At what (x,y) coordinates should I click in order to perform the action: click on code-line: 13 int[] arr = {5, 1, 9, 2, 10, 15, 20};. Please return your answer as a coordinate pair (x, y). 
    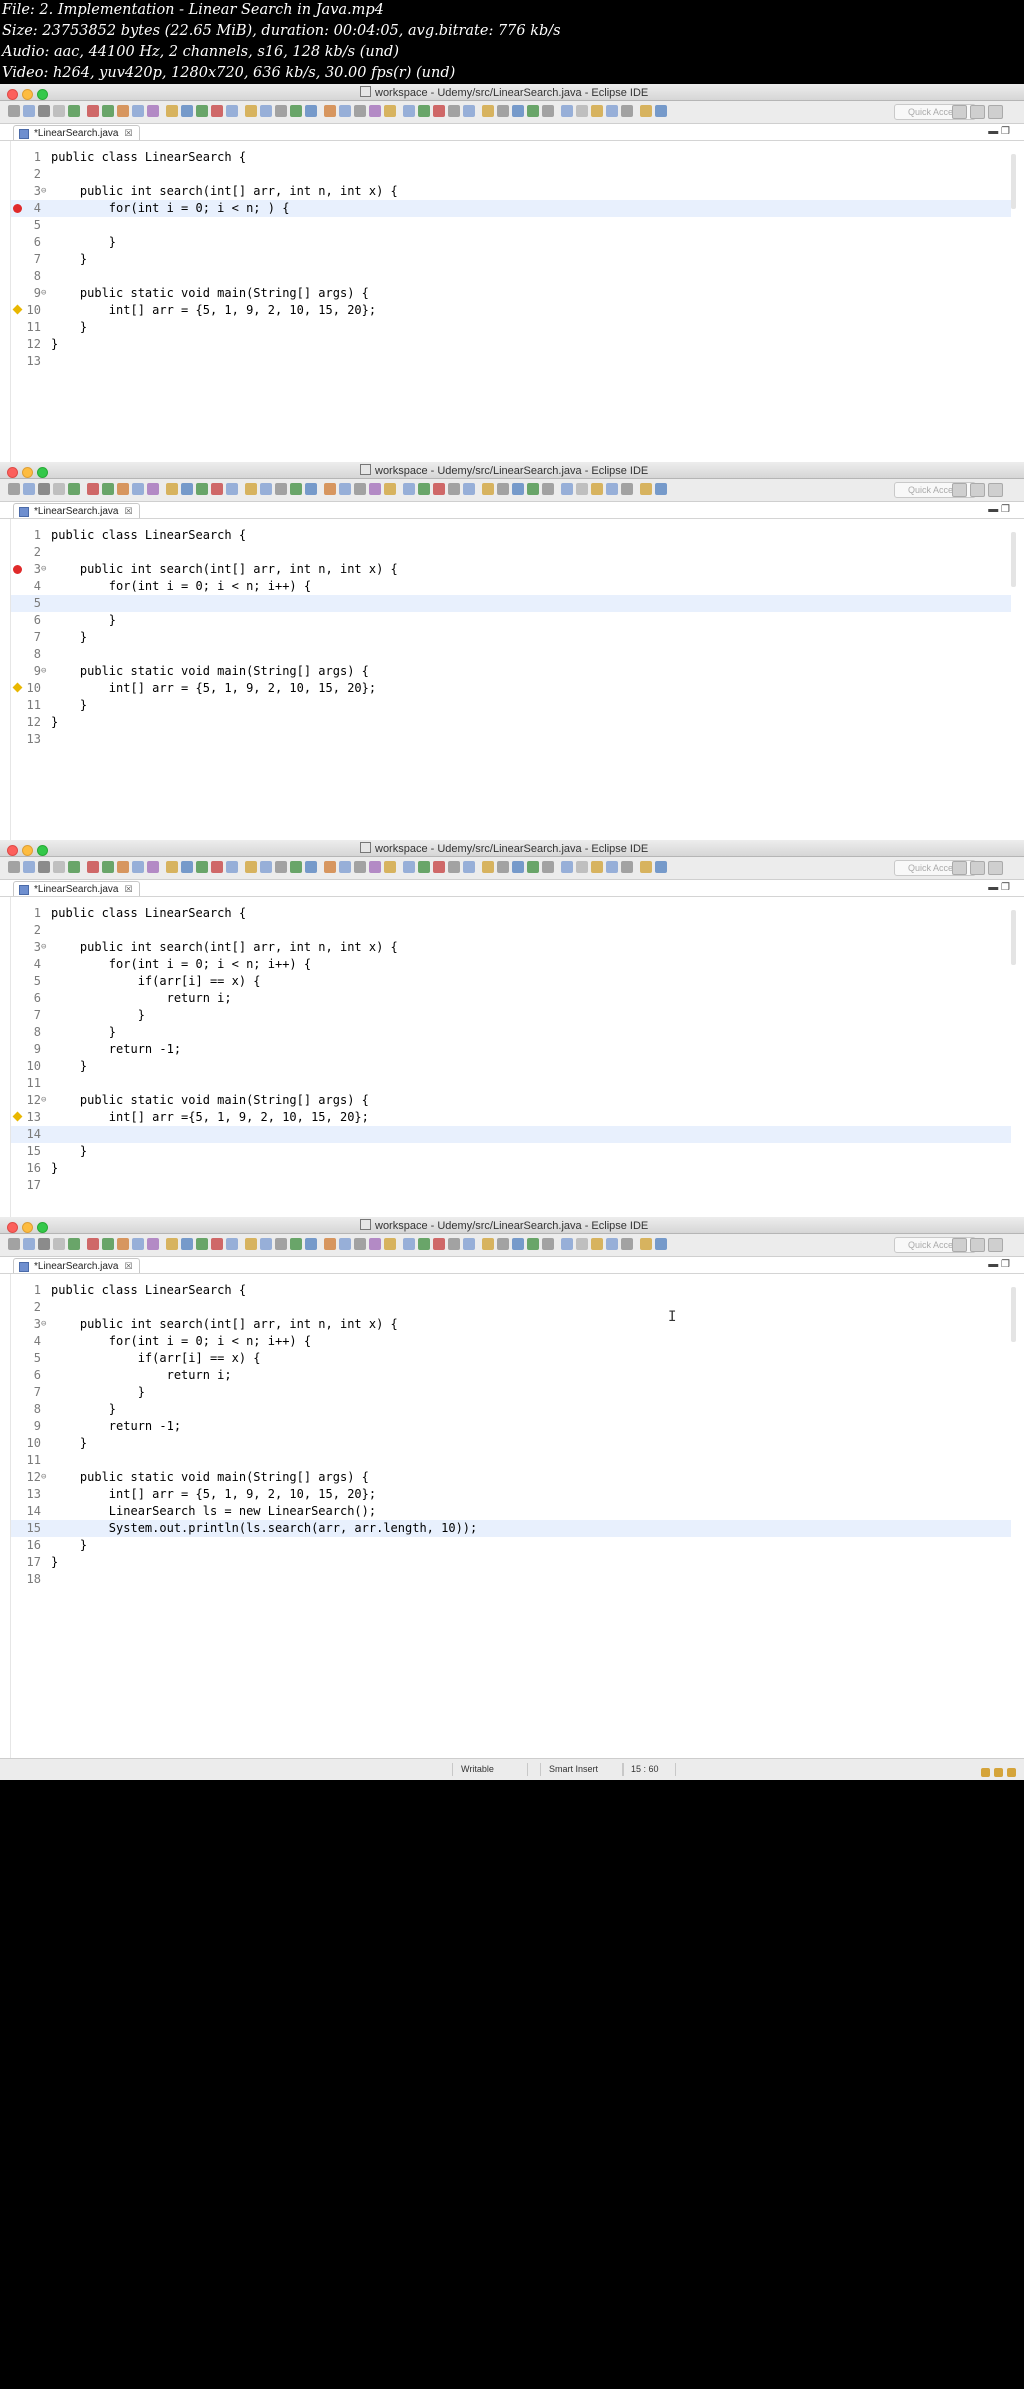
    Looking at the image, I should click on (511, 1494).